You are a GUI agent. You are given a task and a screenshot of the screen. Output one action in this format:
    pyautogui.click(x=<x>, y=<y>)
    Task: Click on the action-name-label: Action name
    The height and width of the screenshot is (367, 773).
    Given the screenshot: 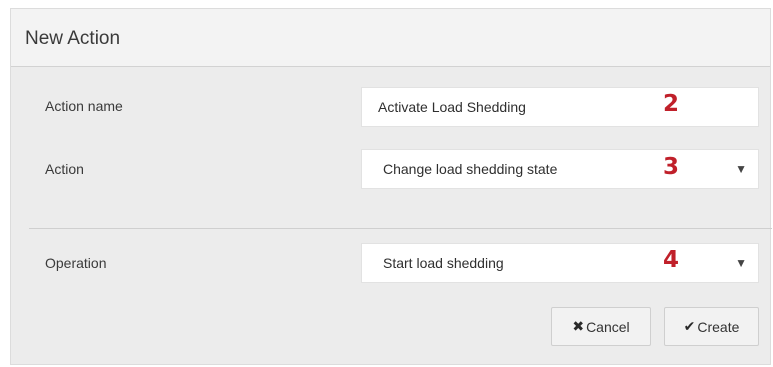 What is the action you would take?
    pyautogui.click(x=84, y=106)
    